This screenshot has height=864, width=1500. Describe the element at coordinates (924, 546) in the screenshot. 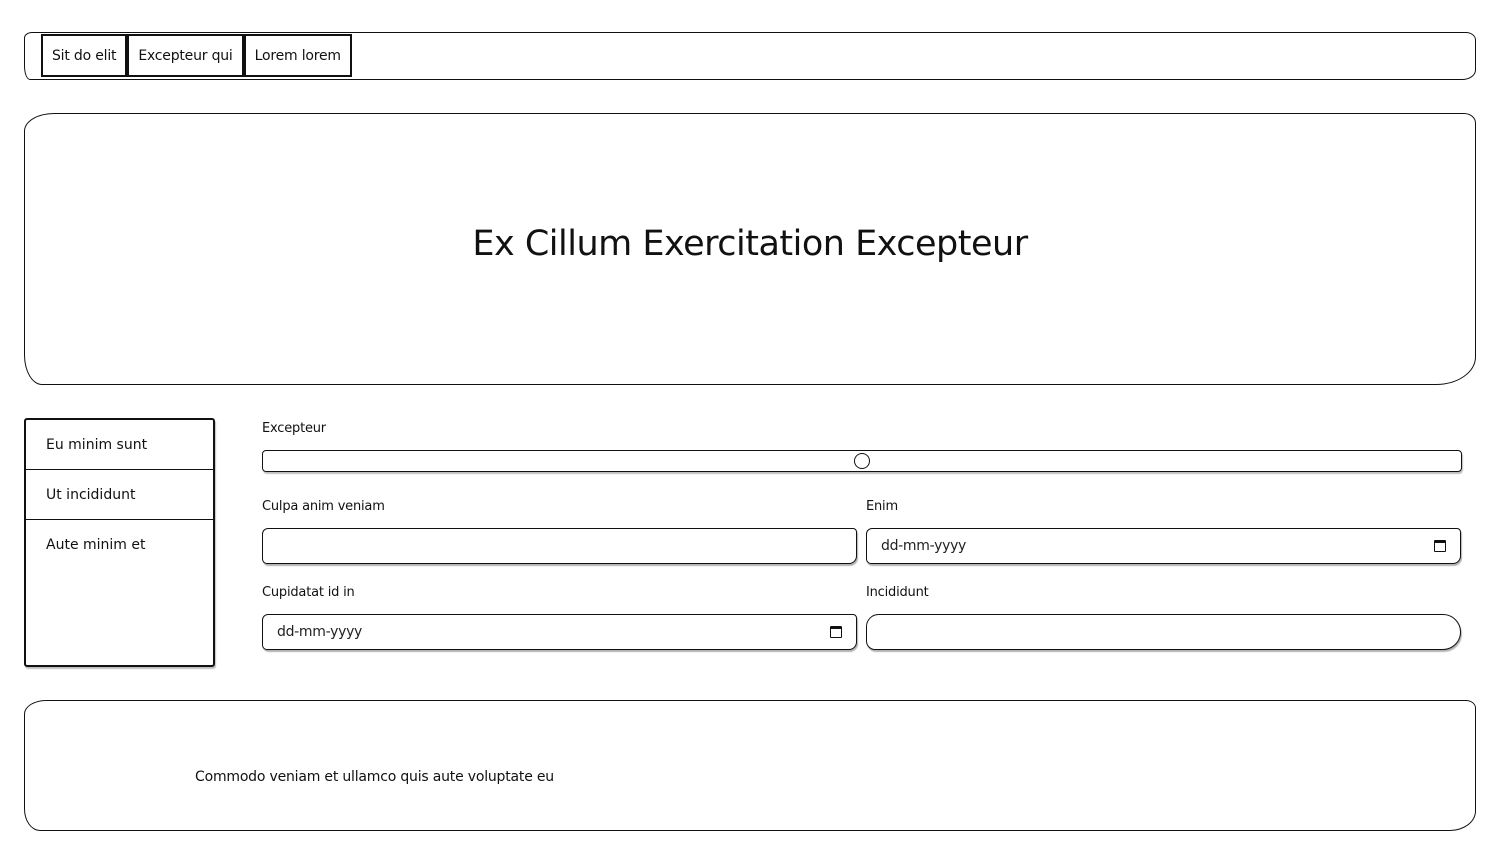

I see `enim-date-placeholder: dd-mm-yyyy` at that location.